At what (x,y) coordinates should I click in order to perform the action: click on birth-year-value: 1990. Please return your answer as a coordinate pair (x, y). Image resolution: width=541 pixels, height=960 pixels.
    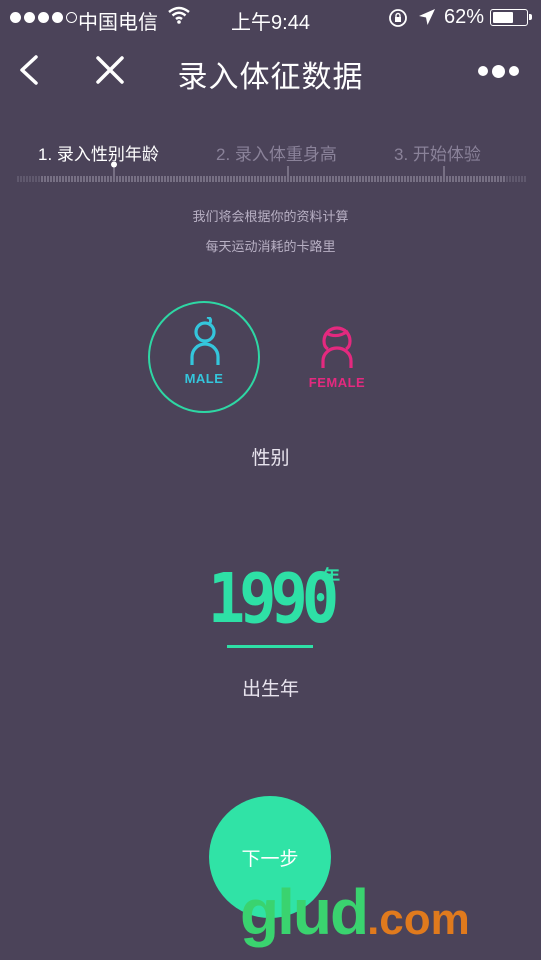
    Looking at the image, I should click on (270, 598).